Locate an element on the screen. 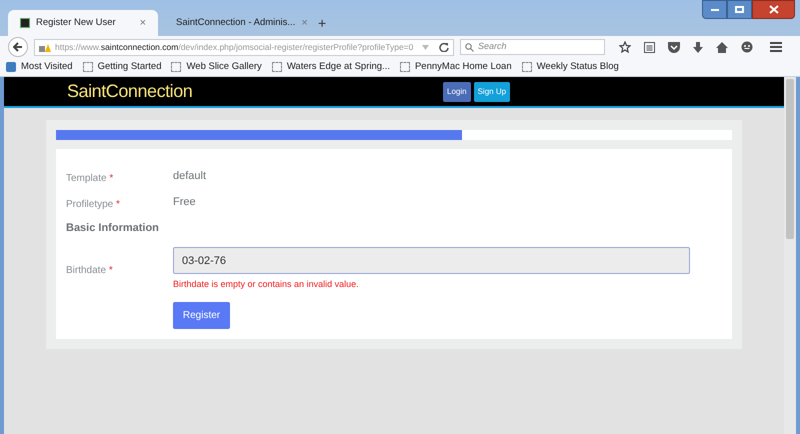 The width and height of the screenshot is (800, 434). back-arrow-icon is located at coordinates (18, 47).